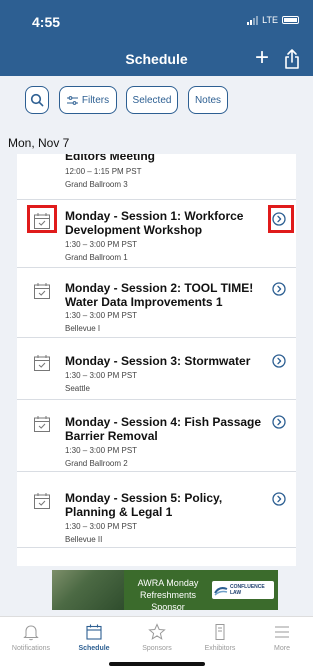  What do you see at coordinates (156, 141) in the screenshot?
I see `date-header: Mon, Nov 7` at bounding box center [156, 141].